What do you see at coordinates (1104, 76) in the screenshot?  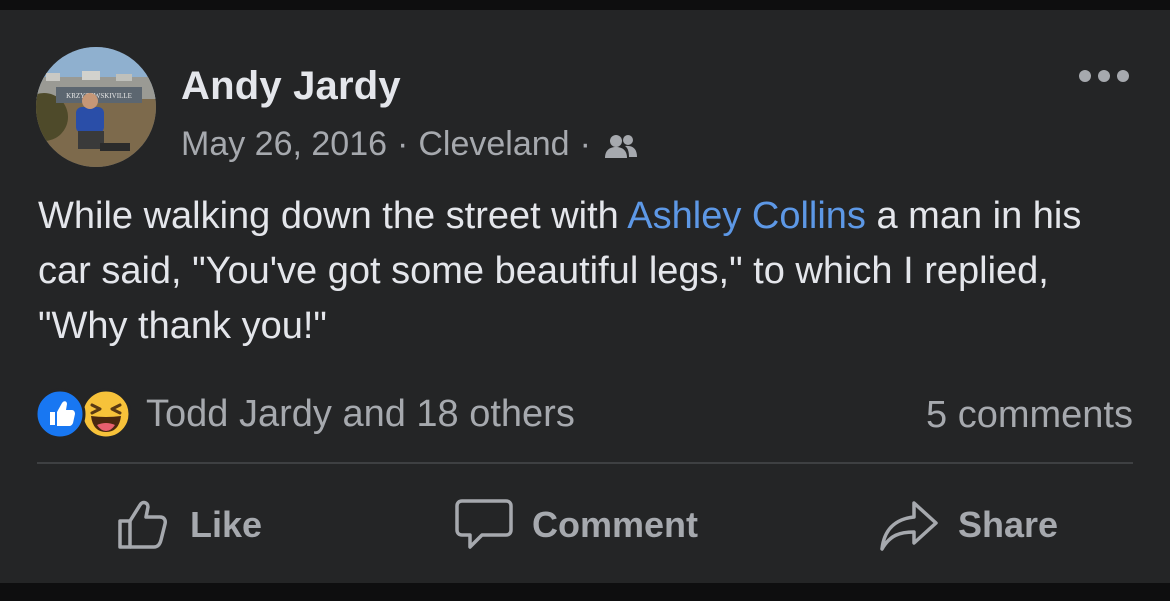 I see `more-options-icon` at bounding box center [1104, 76].